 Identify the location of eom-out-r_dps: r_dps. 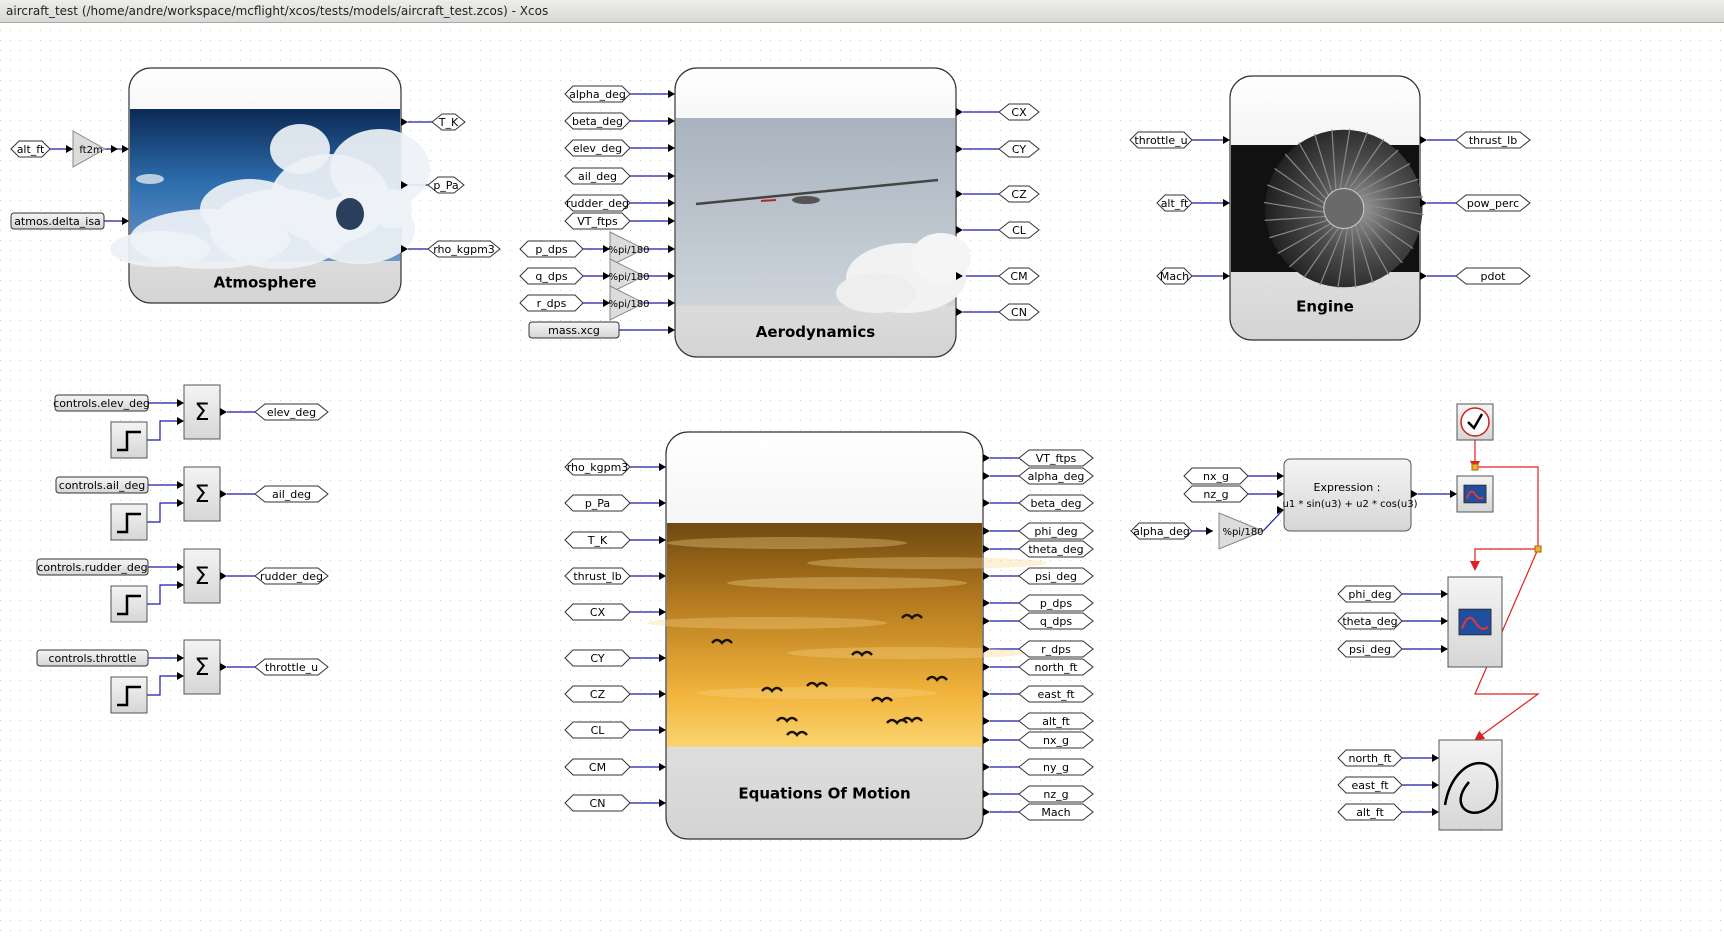
(1056, 649).